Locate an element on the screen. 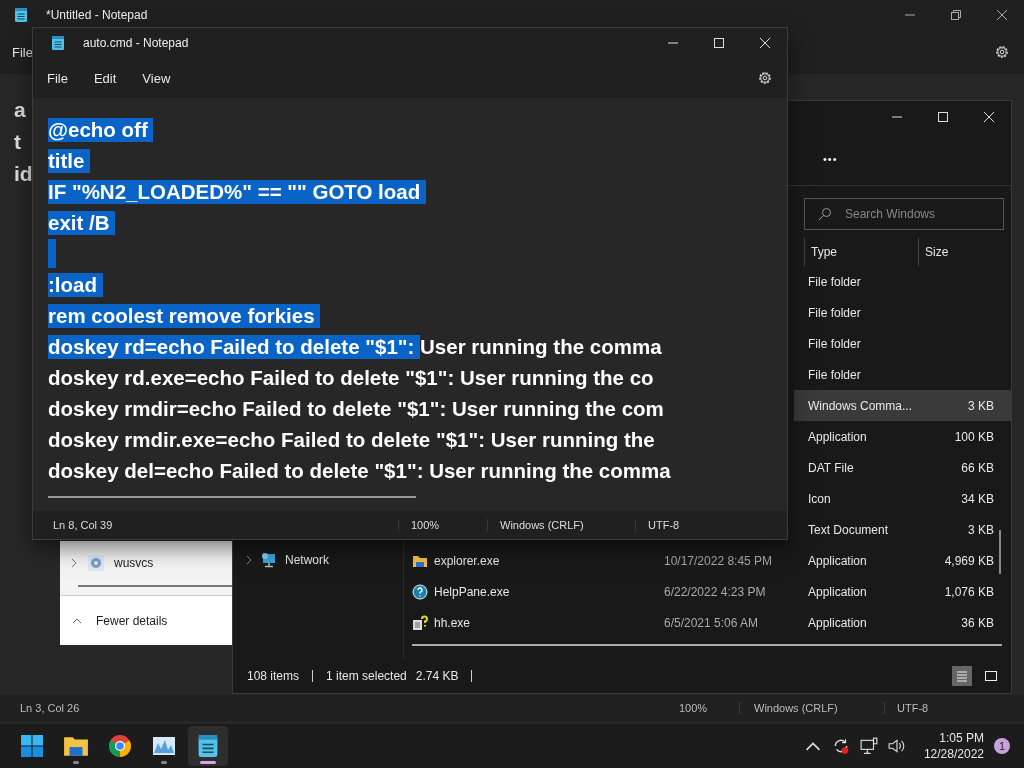 The image size is (1024, 768). modified-date: 6/22/2022 4:23 PM is located at coordinates (715, 591).